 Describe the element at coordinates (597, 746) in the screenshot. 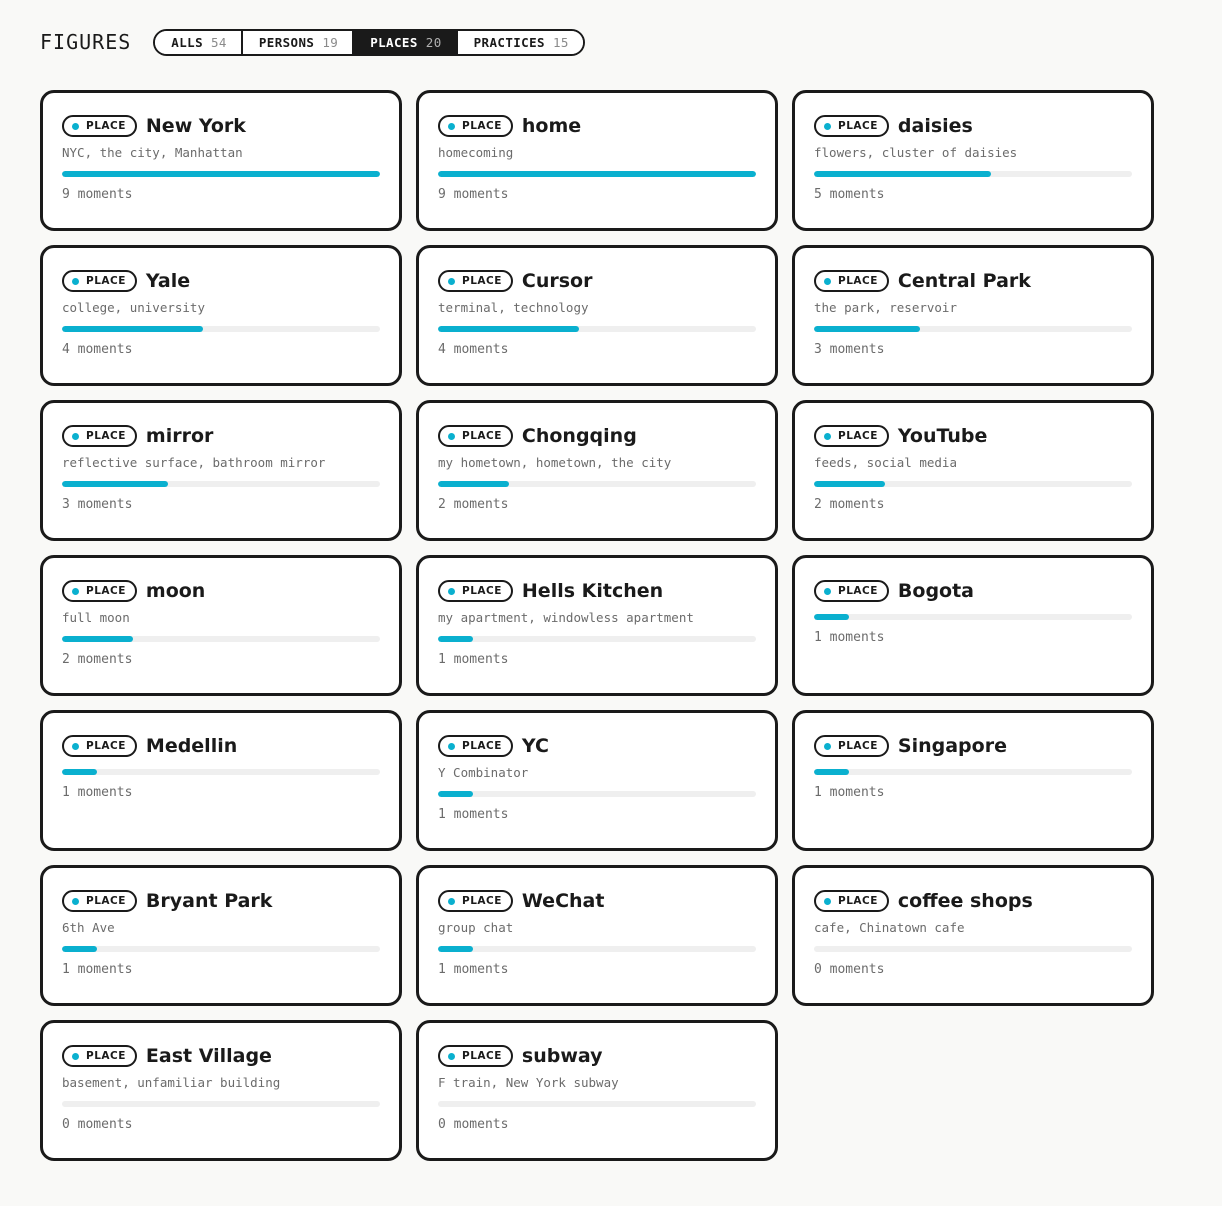

I see `card-header: PLACE YC` at that location.